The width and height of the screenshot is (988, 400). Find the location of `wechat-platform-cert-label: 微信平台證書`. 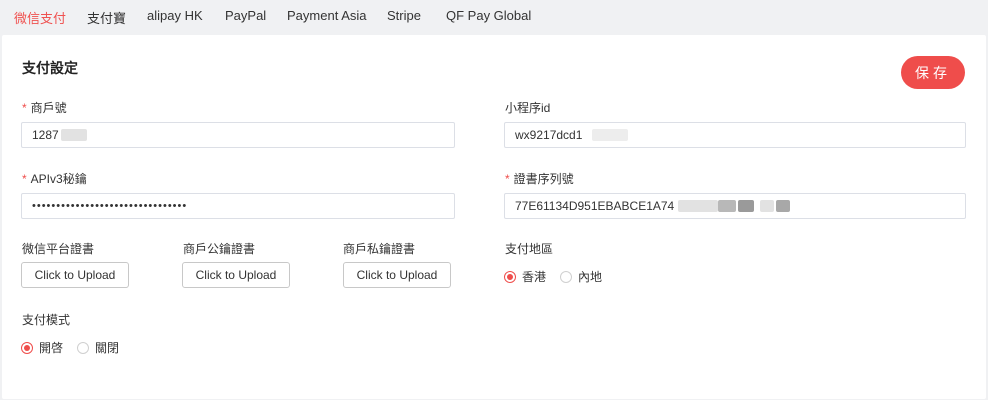

wechat-platform-cert-label: 微信平台證書 is located at coordinates (58, 249).